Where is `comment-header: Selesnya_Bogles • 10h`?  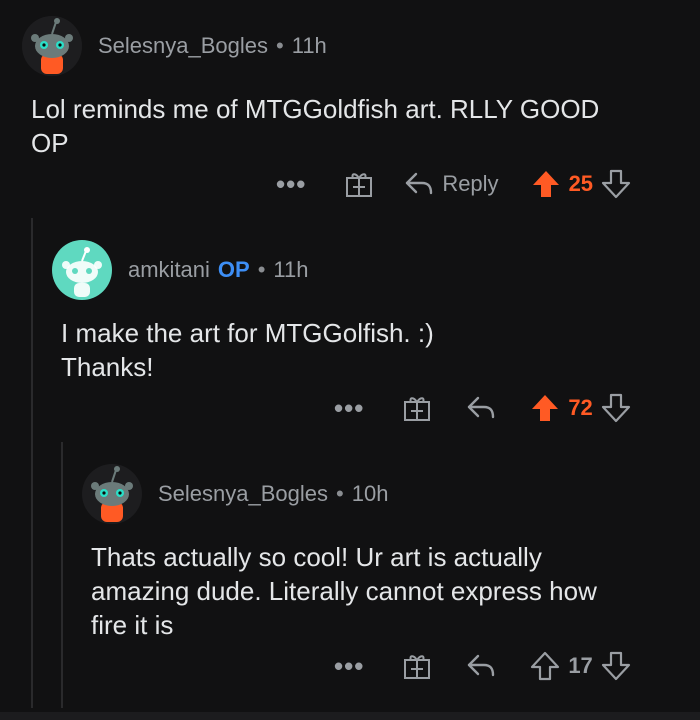
comment-header: Selesnya_Bogles • 10h is located at coordinates (235, 494).